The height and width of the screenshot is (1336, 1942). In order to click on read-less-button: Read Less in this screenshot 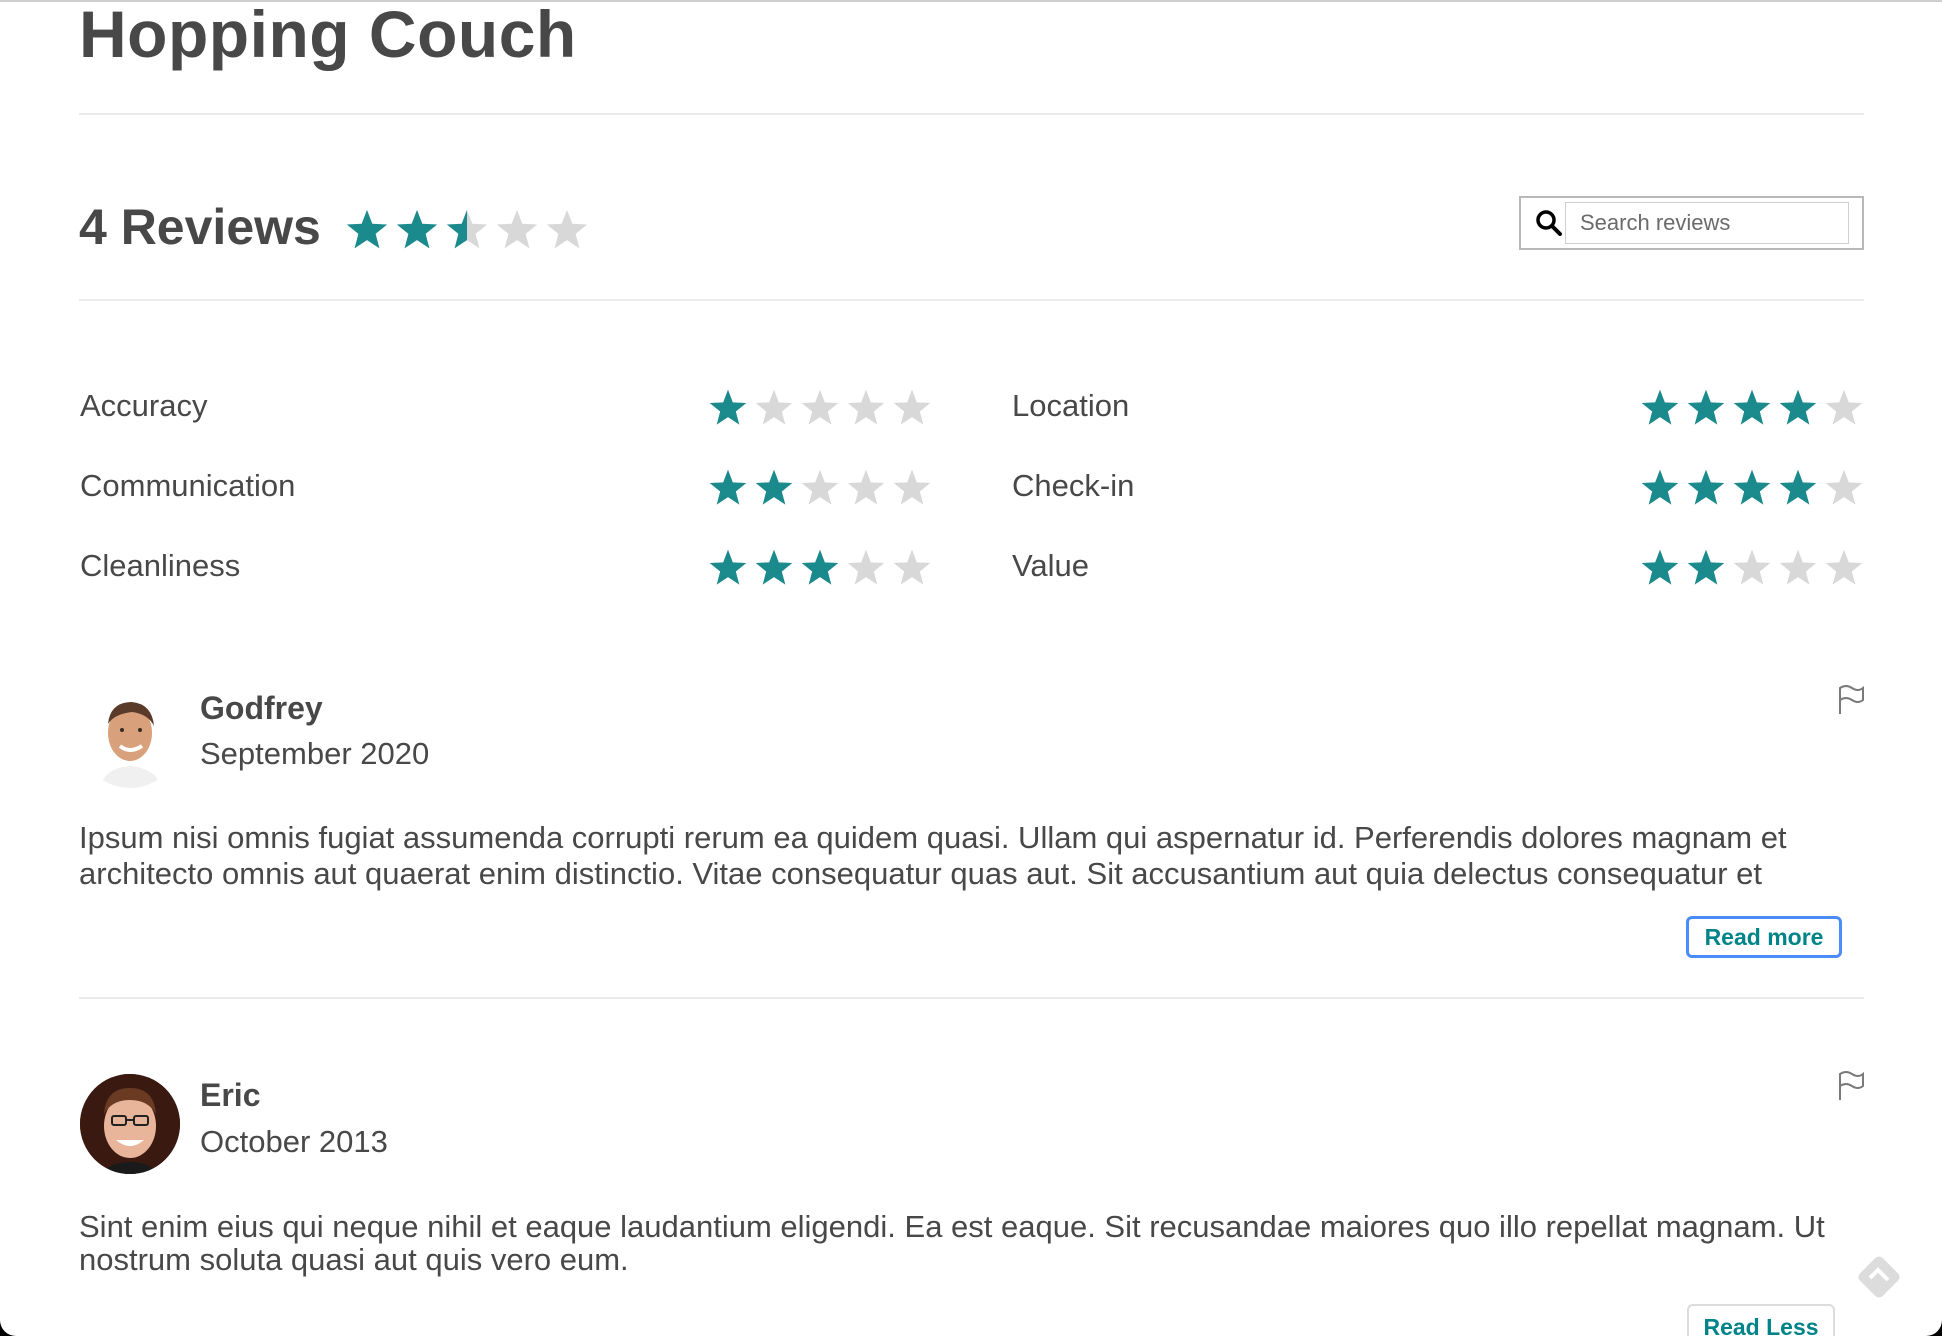, I will do `click(1761, 1320)`.